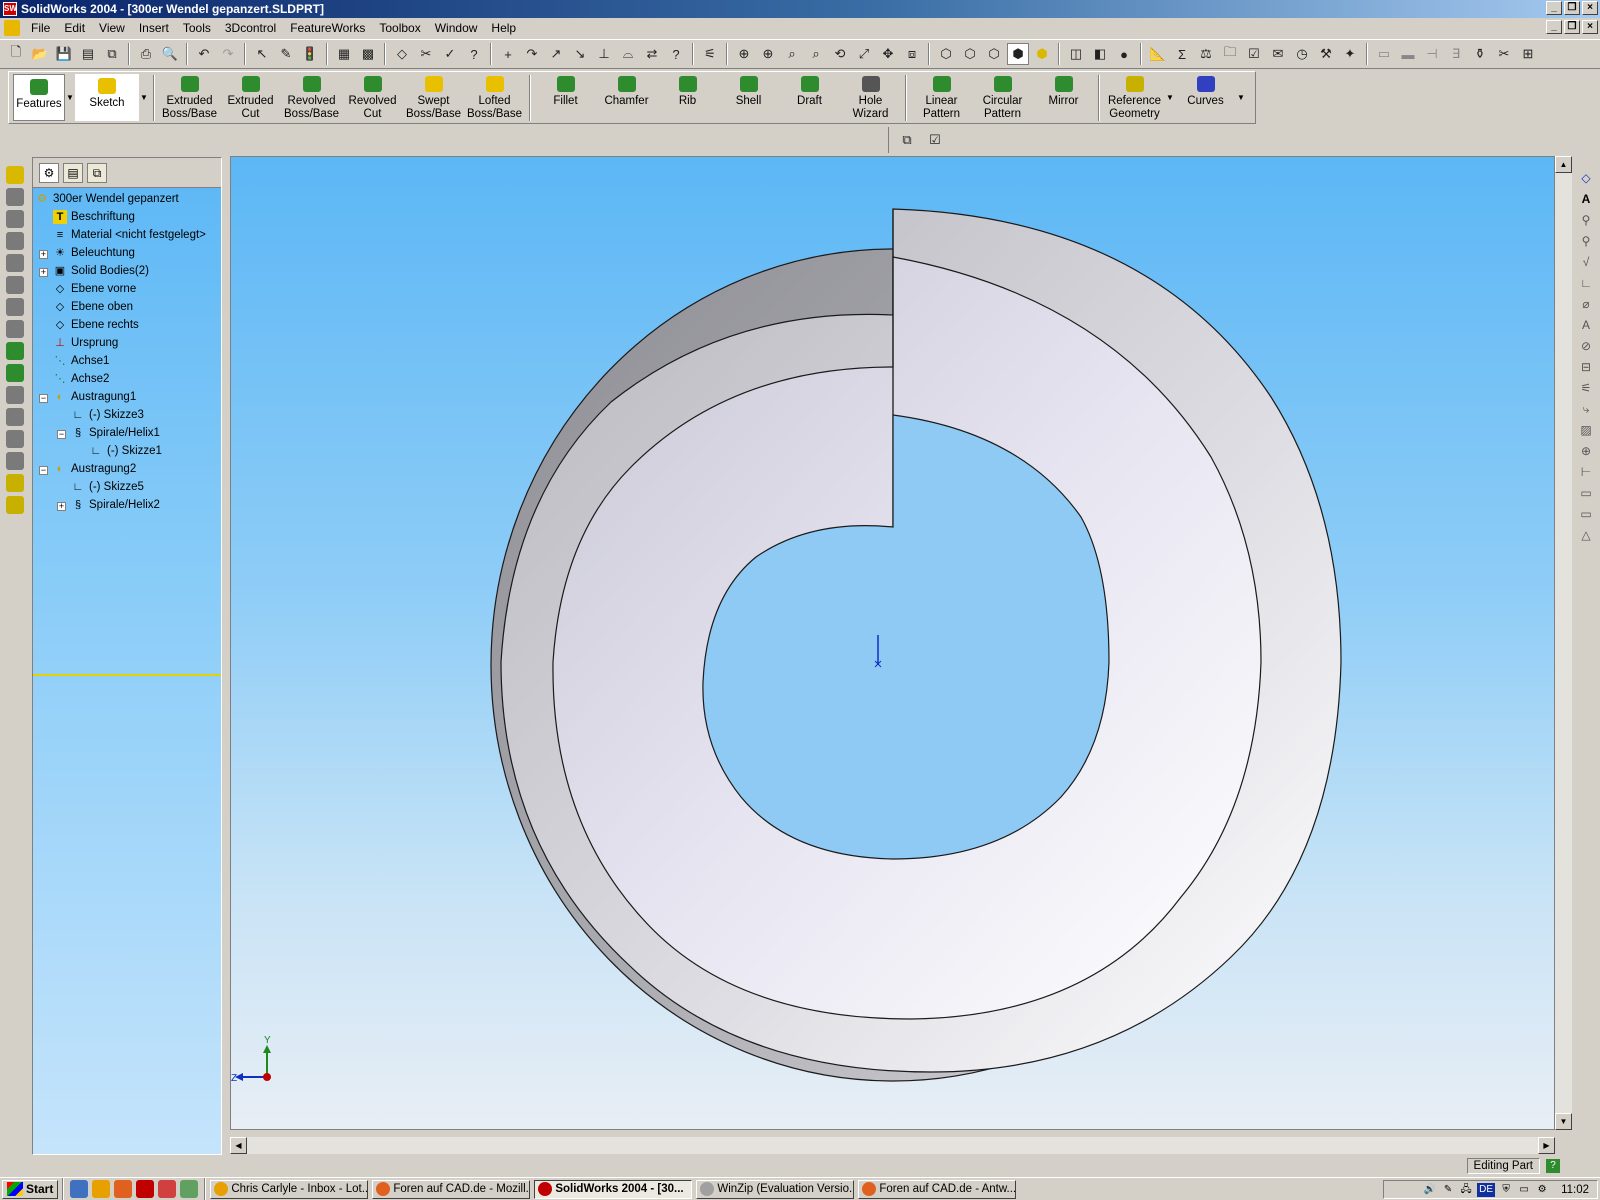  Describe the element at coordinates (1486, 1189) in the screenshot. I see `language-indicator: DE` at that location.